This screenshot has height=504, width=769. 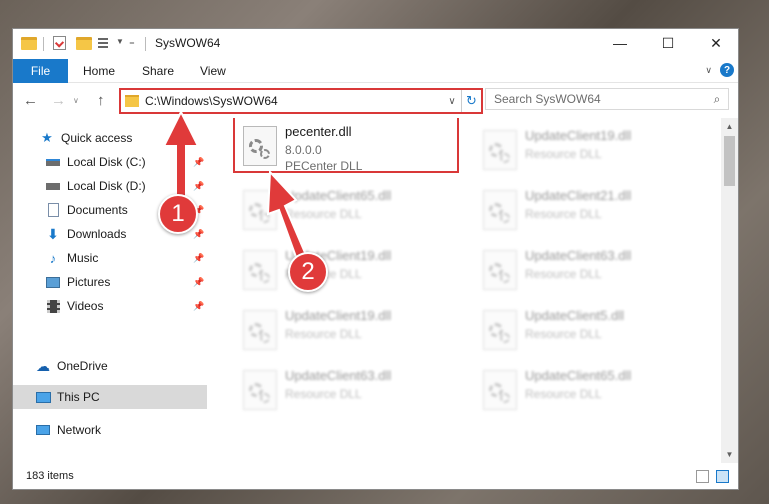 I want to click on downloads-icon: ⬇, so click(x=53, y=233).